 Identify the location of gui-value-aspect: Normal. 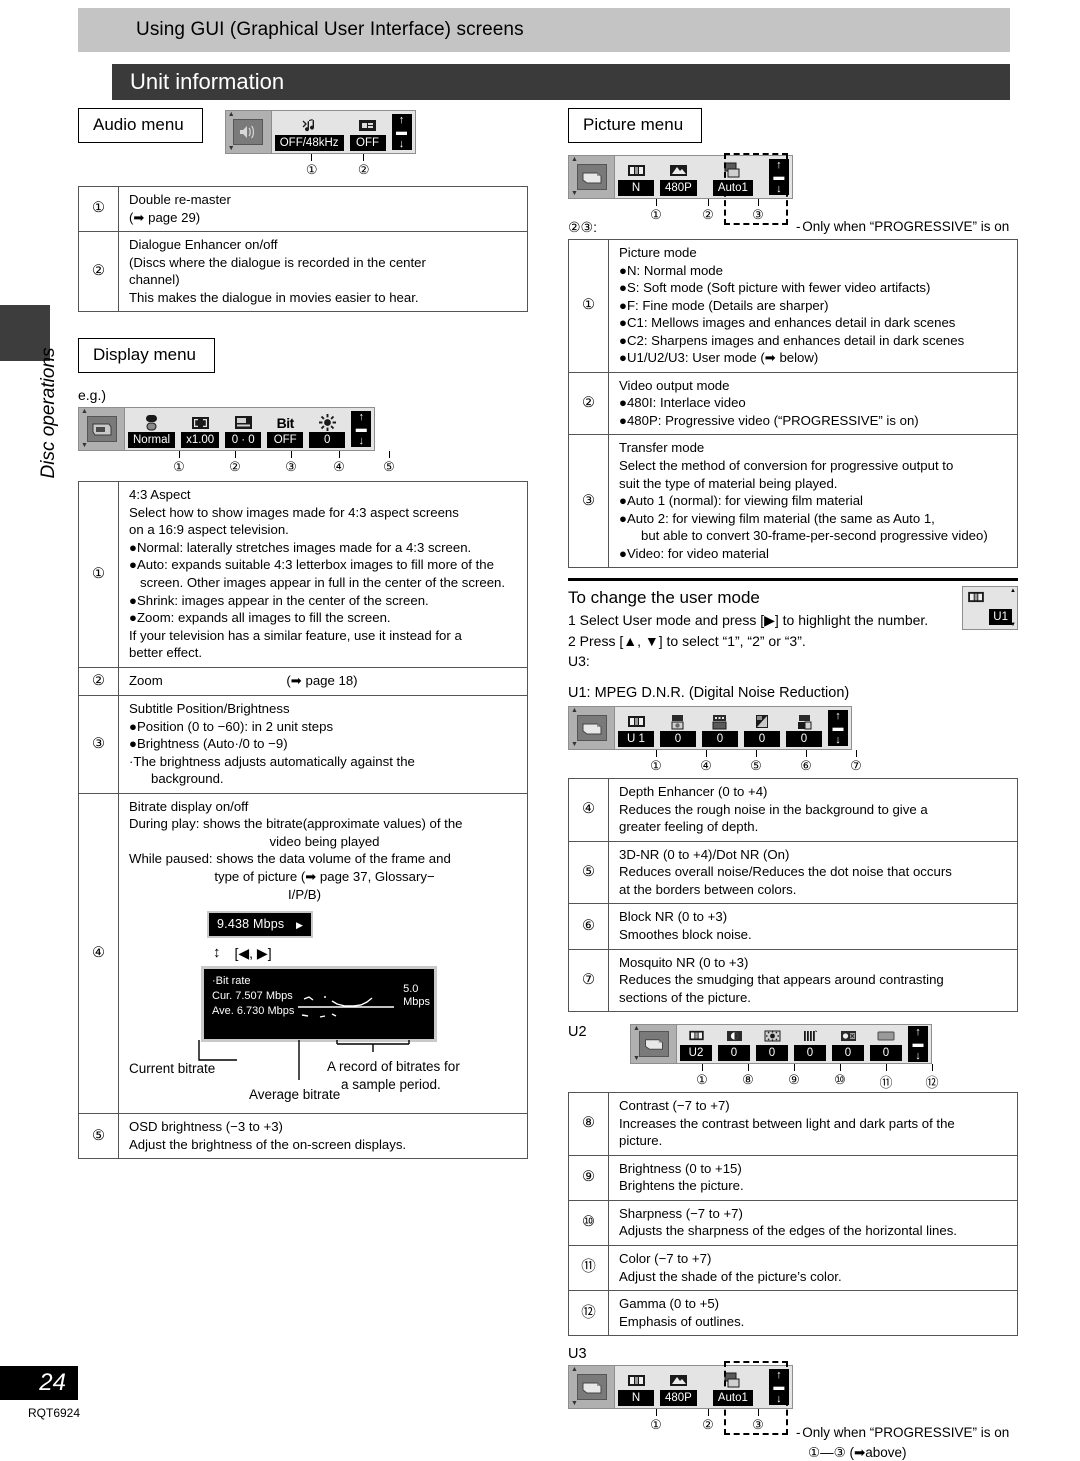
(152, 440).